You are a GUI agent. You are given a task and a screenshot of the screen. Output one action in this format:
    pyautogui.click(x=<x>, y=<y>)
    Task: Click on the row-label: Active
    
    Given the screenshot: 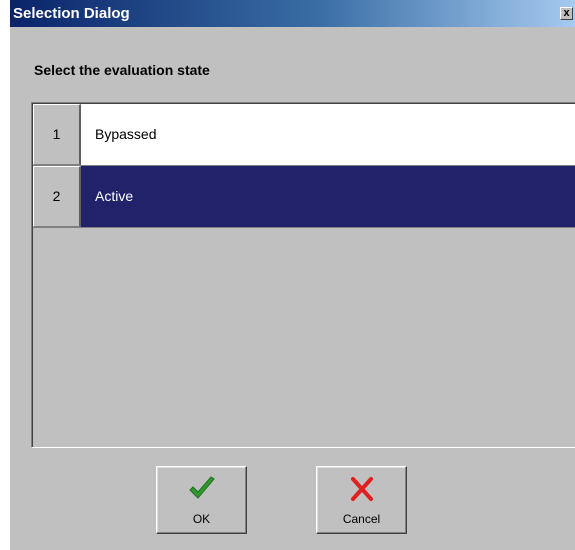 What is the action you would take?
    pyautogui.click(x=328, y=196)
    